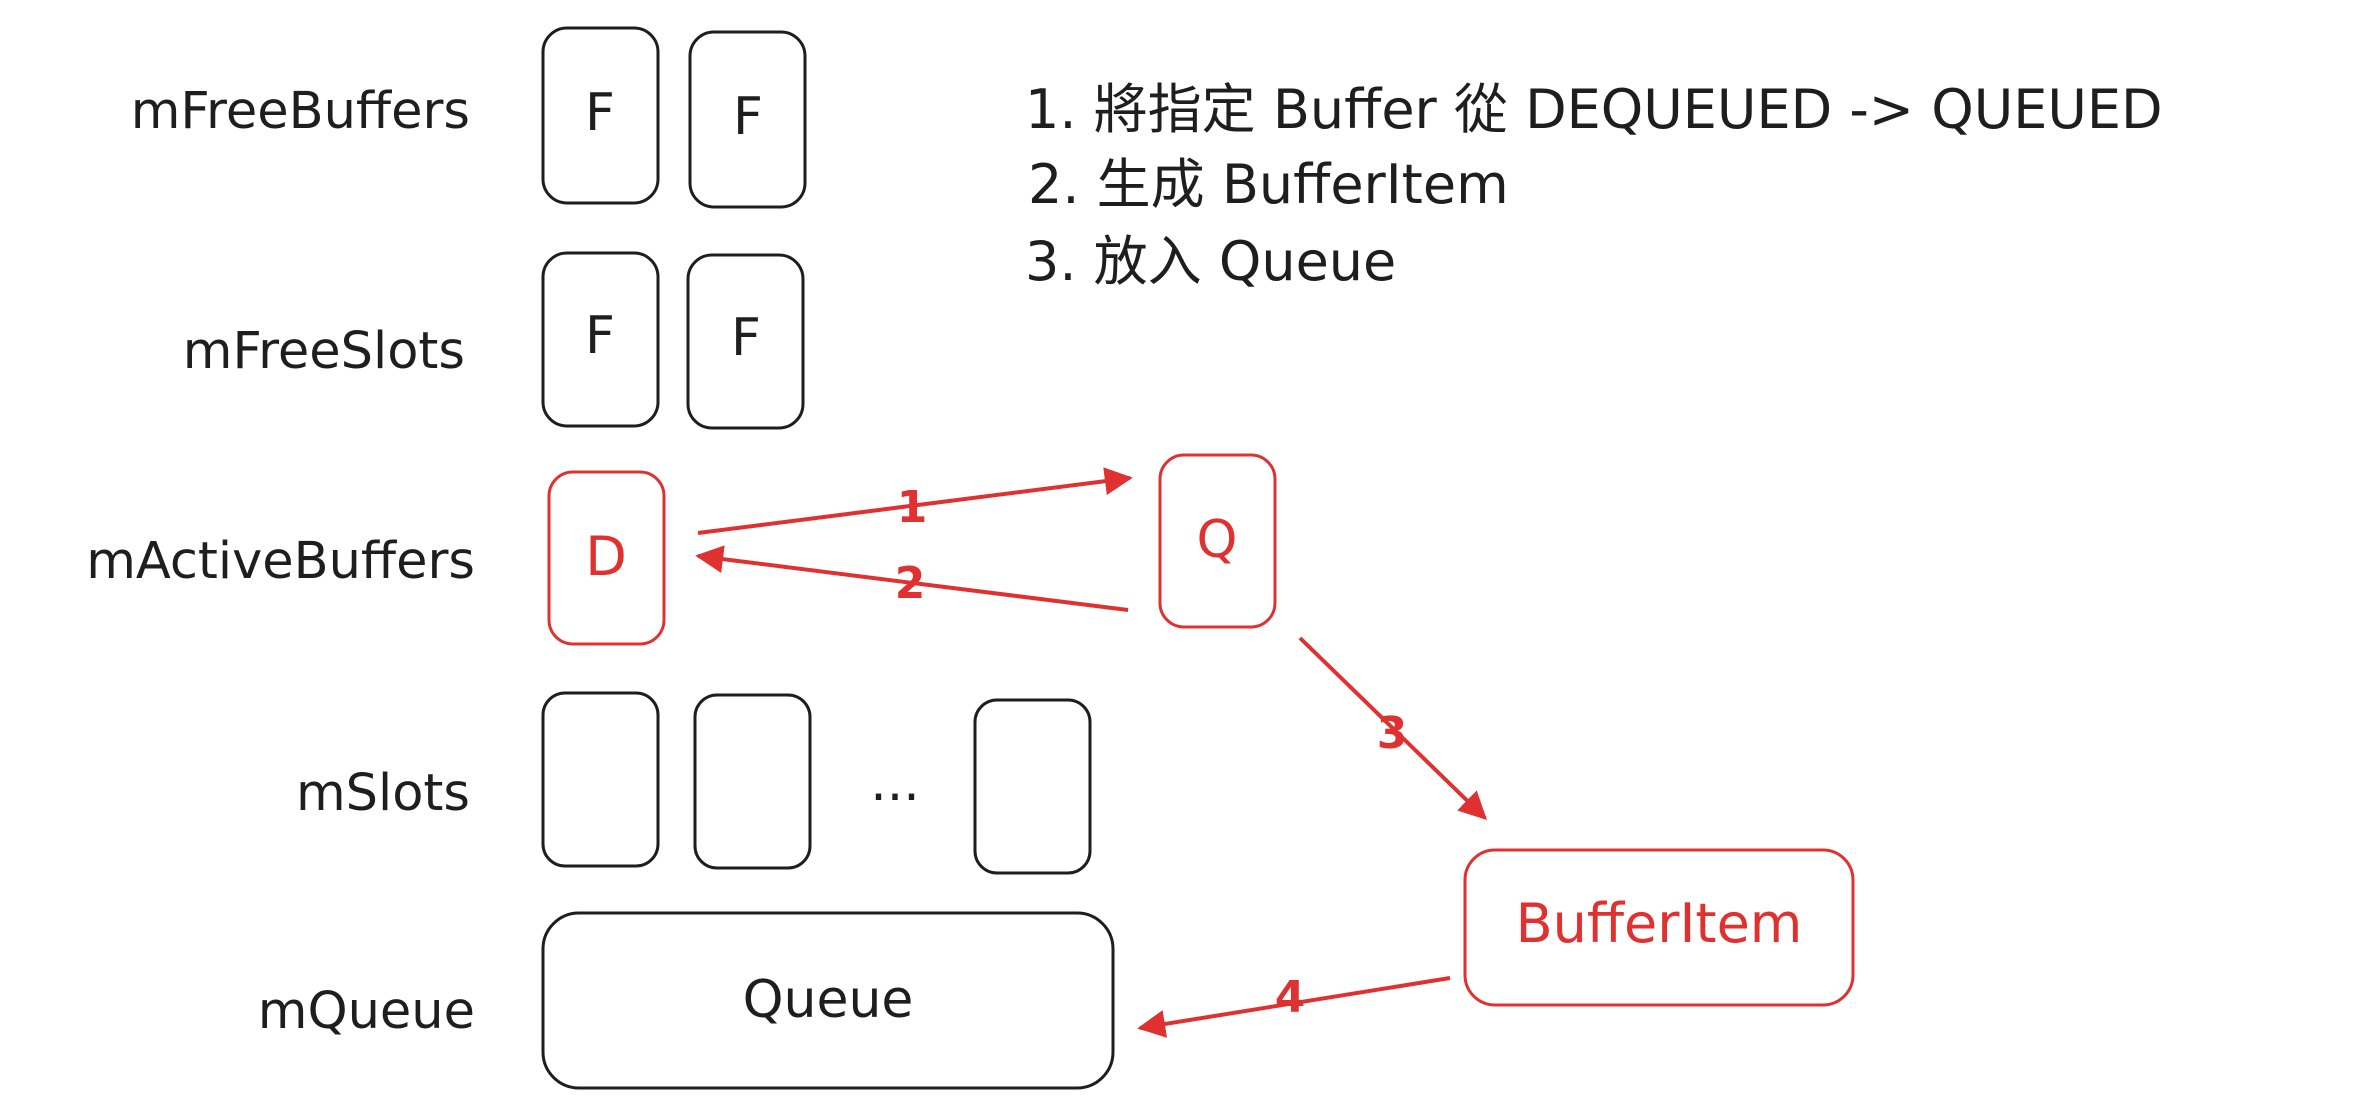 The width and height of the screenshot is (2355, 1117). Describe the element at coordinates (1210, 261) in the screenshot. I see `step-3-text: 3. 放入 Queue` at that location.